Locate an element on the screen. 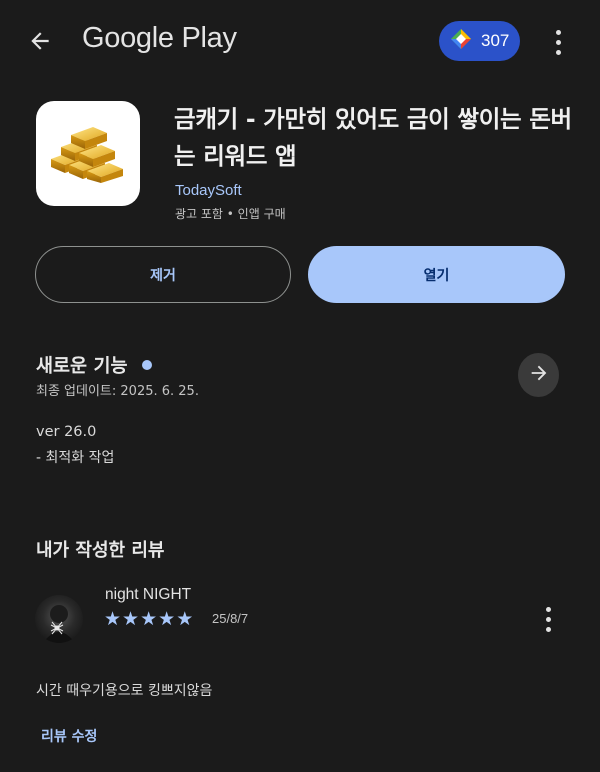 This screenshot has height=772, width=600. review-text: 시간 때우기용으로 킹쁘지않음 is located at coordinates (124, 691).